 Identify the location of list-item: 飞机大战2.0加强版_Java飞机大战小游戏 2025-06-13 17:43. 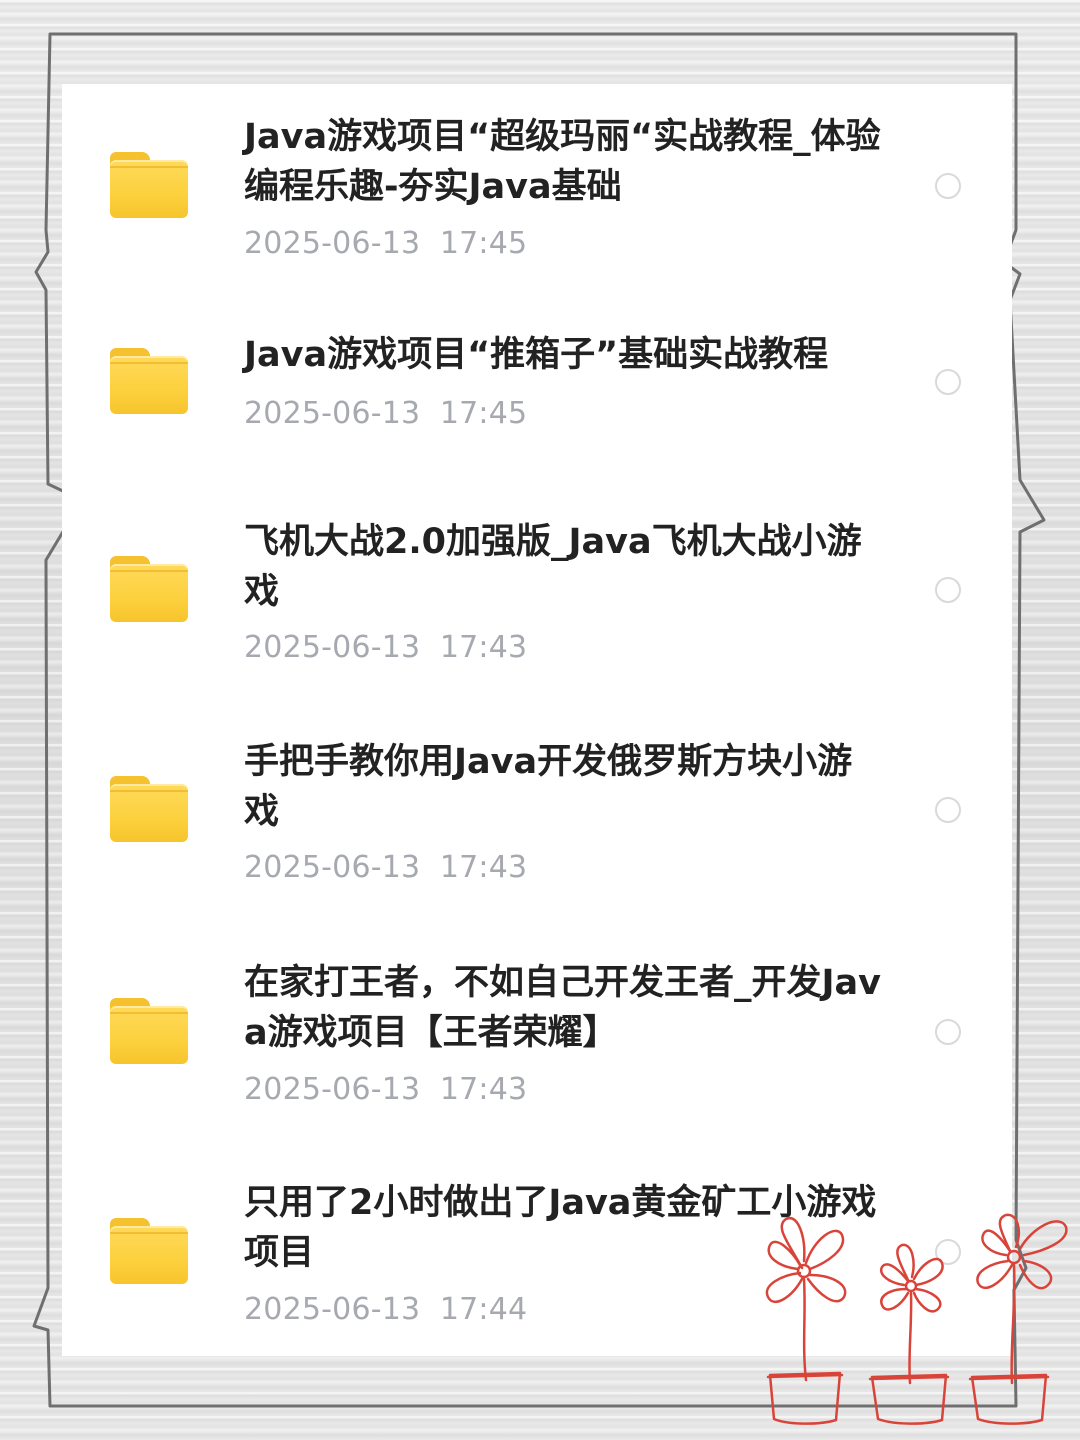
(537, 600).